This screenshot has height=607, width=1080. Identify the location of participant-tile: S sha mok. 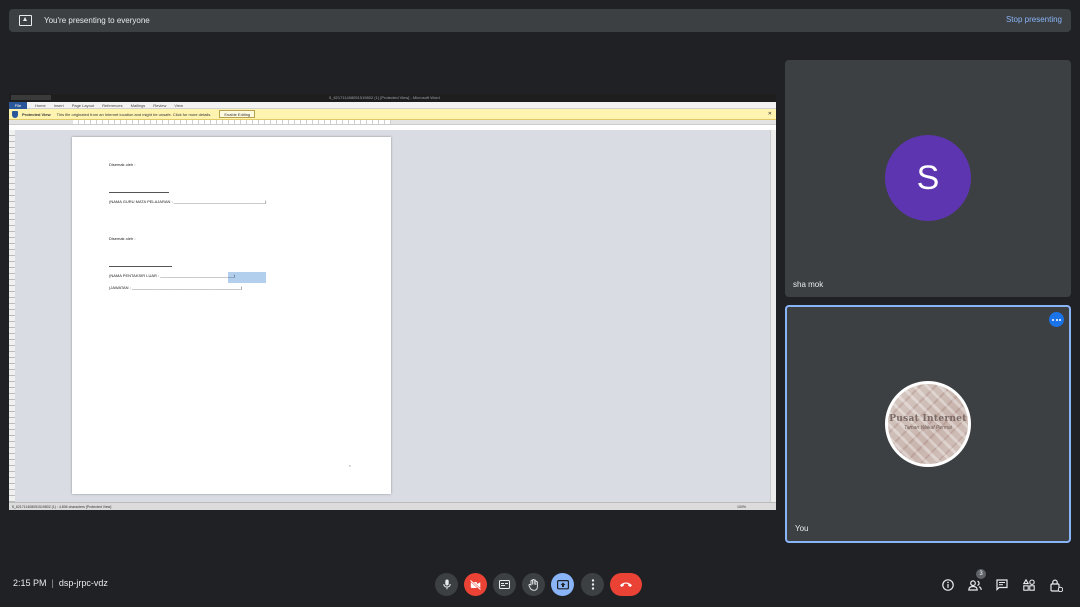
(928, 178).